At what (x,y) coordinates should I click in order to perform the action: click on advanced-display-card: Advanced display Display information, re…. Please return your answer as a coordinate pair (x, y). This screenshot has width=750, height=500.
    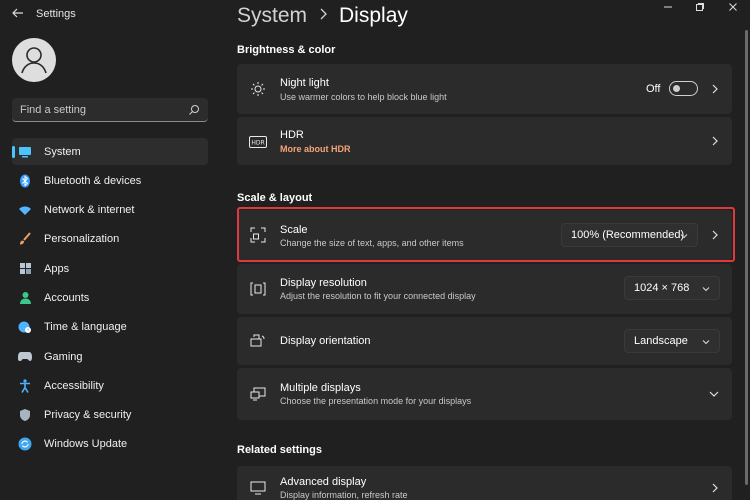
    Looking at the image, I should click on (484, 483).